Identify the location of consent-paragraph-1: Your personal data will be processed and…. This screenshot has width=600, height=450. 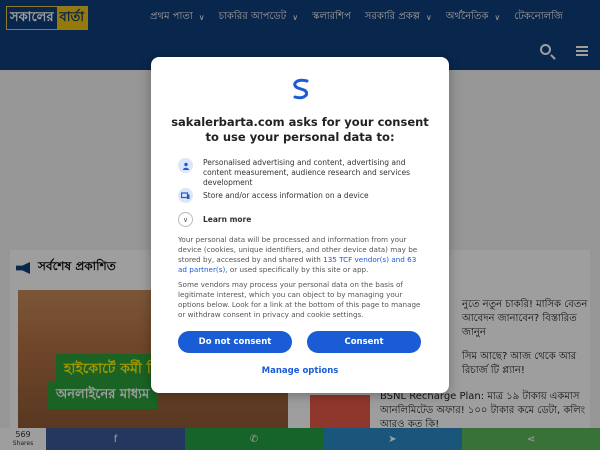
(300, 255).